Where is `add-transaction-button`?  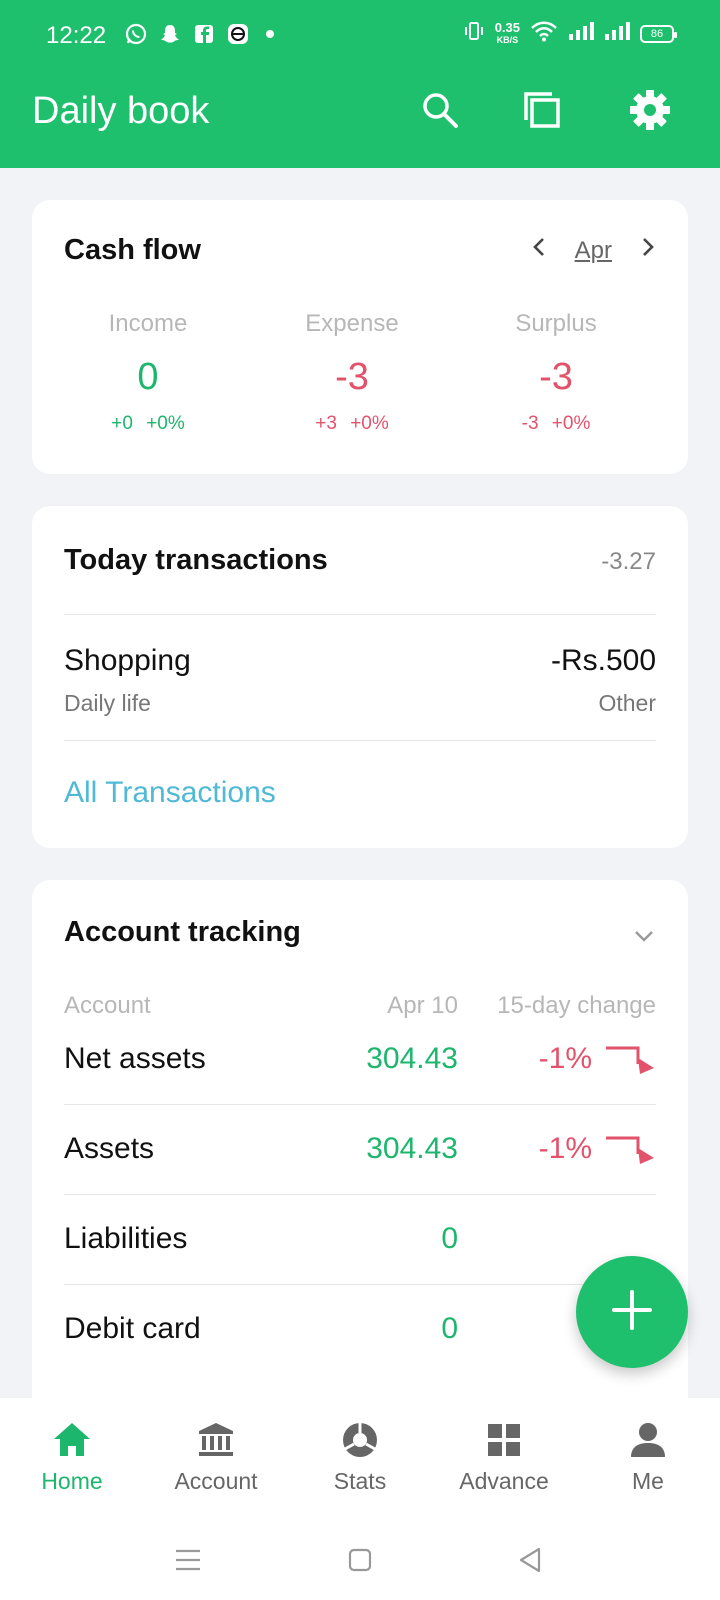 add-transaction-button is located at coordinates (632, 1312).